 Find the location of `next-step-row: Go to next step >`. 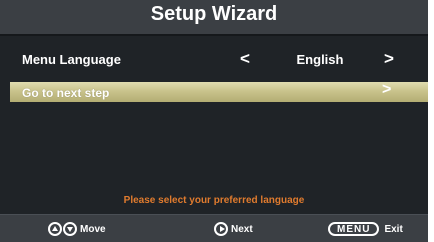

next-step-row: Go to next step > is located at coordinates (219, 91).